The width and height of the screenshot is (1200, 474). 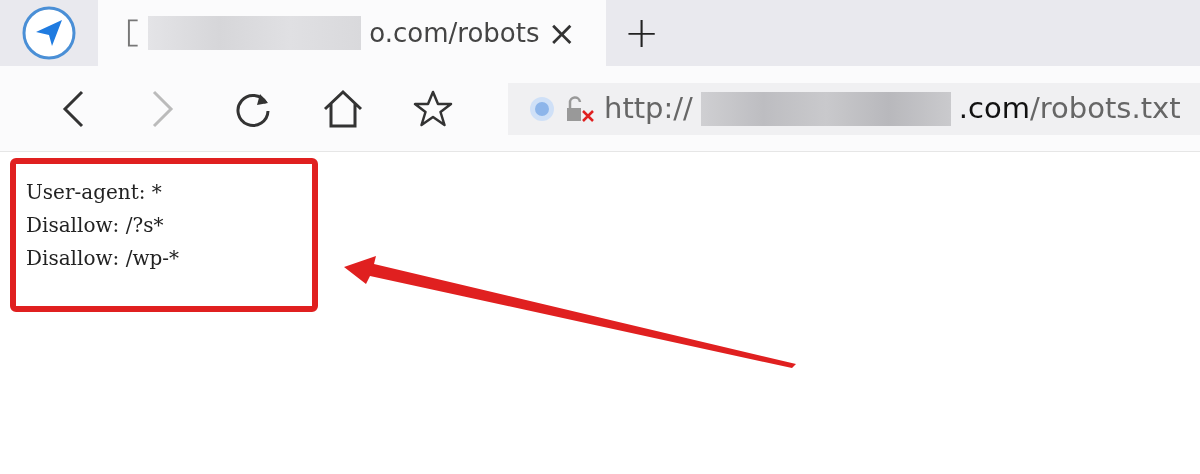 I want to click on robots-line: Disallow: /wp-*, so click(x=103, y=258).